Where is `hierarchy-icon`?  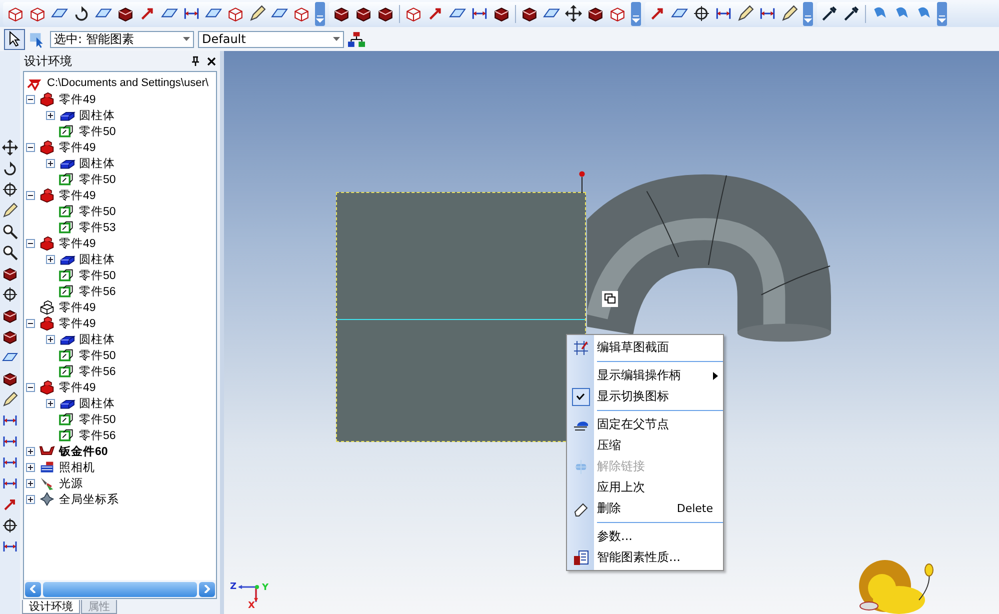 hierarchy-icon is located at coordinates (356, 39).